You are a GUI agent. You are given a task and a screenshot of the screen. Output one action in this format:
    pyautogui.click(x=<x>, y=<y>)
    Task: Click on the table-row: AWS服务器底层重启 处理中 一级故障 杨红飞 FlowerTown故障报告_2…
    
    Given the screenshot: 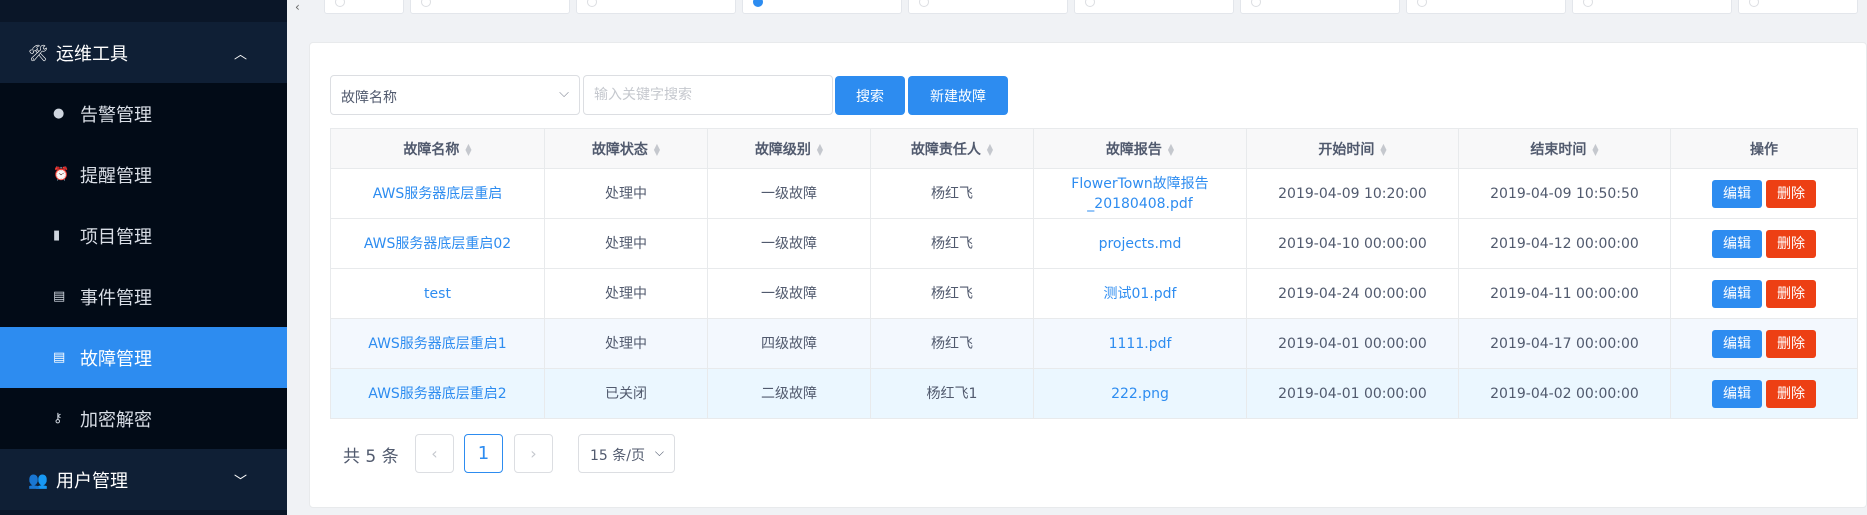 What is the action you would take?
    pyautogui.click(x=1094, y=193)
    